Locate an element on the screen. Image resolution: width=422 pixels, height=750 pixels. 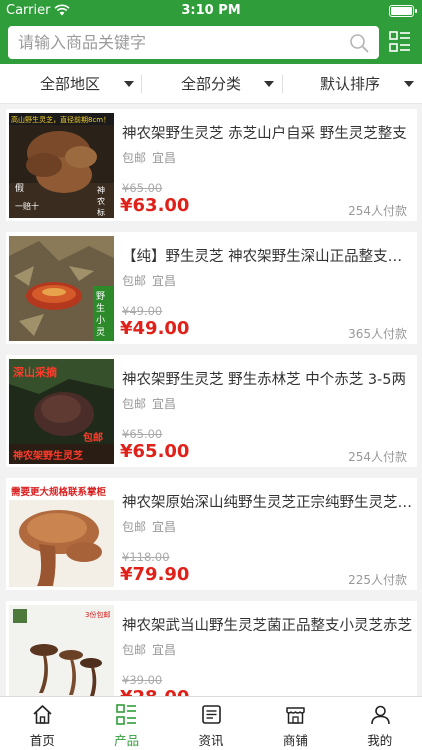
tab-store: 商铺 is located at coordinates (295, 723).